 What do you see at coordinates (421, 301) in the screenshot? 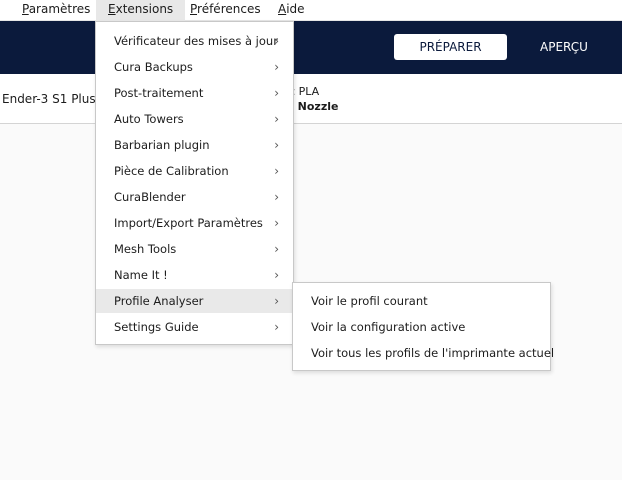
I see `submenu-item-current-profile: Voir le profil courant` at bounding box center [421, 301].